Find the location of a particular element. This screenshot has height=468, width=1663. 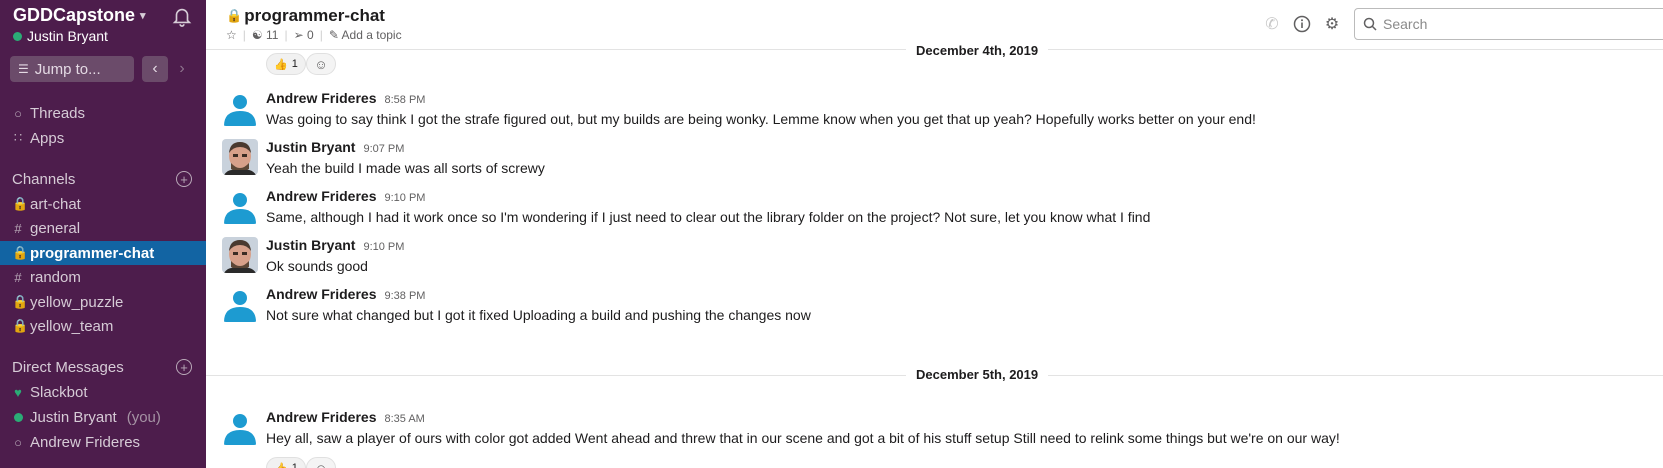

chevron-down-icon: ▾ is located at coordinates (143, 16).